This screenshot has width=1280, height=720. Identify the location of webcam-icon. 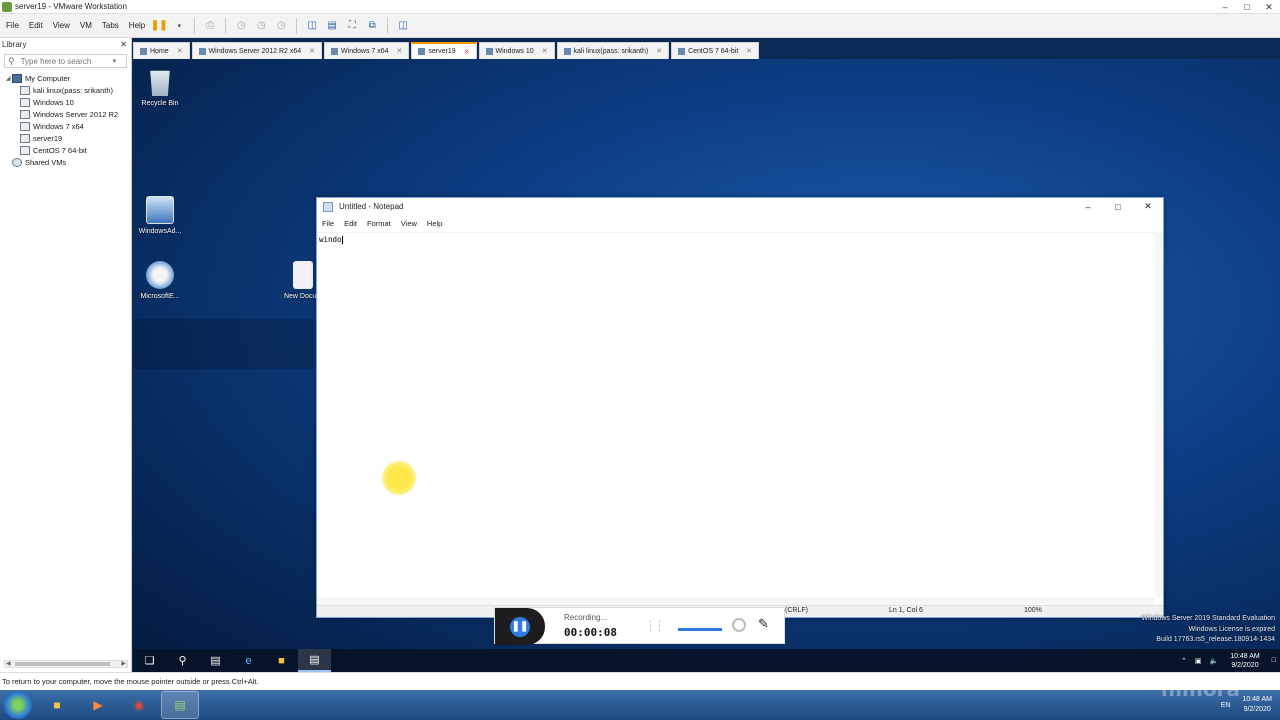
(739, 625).